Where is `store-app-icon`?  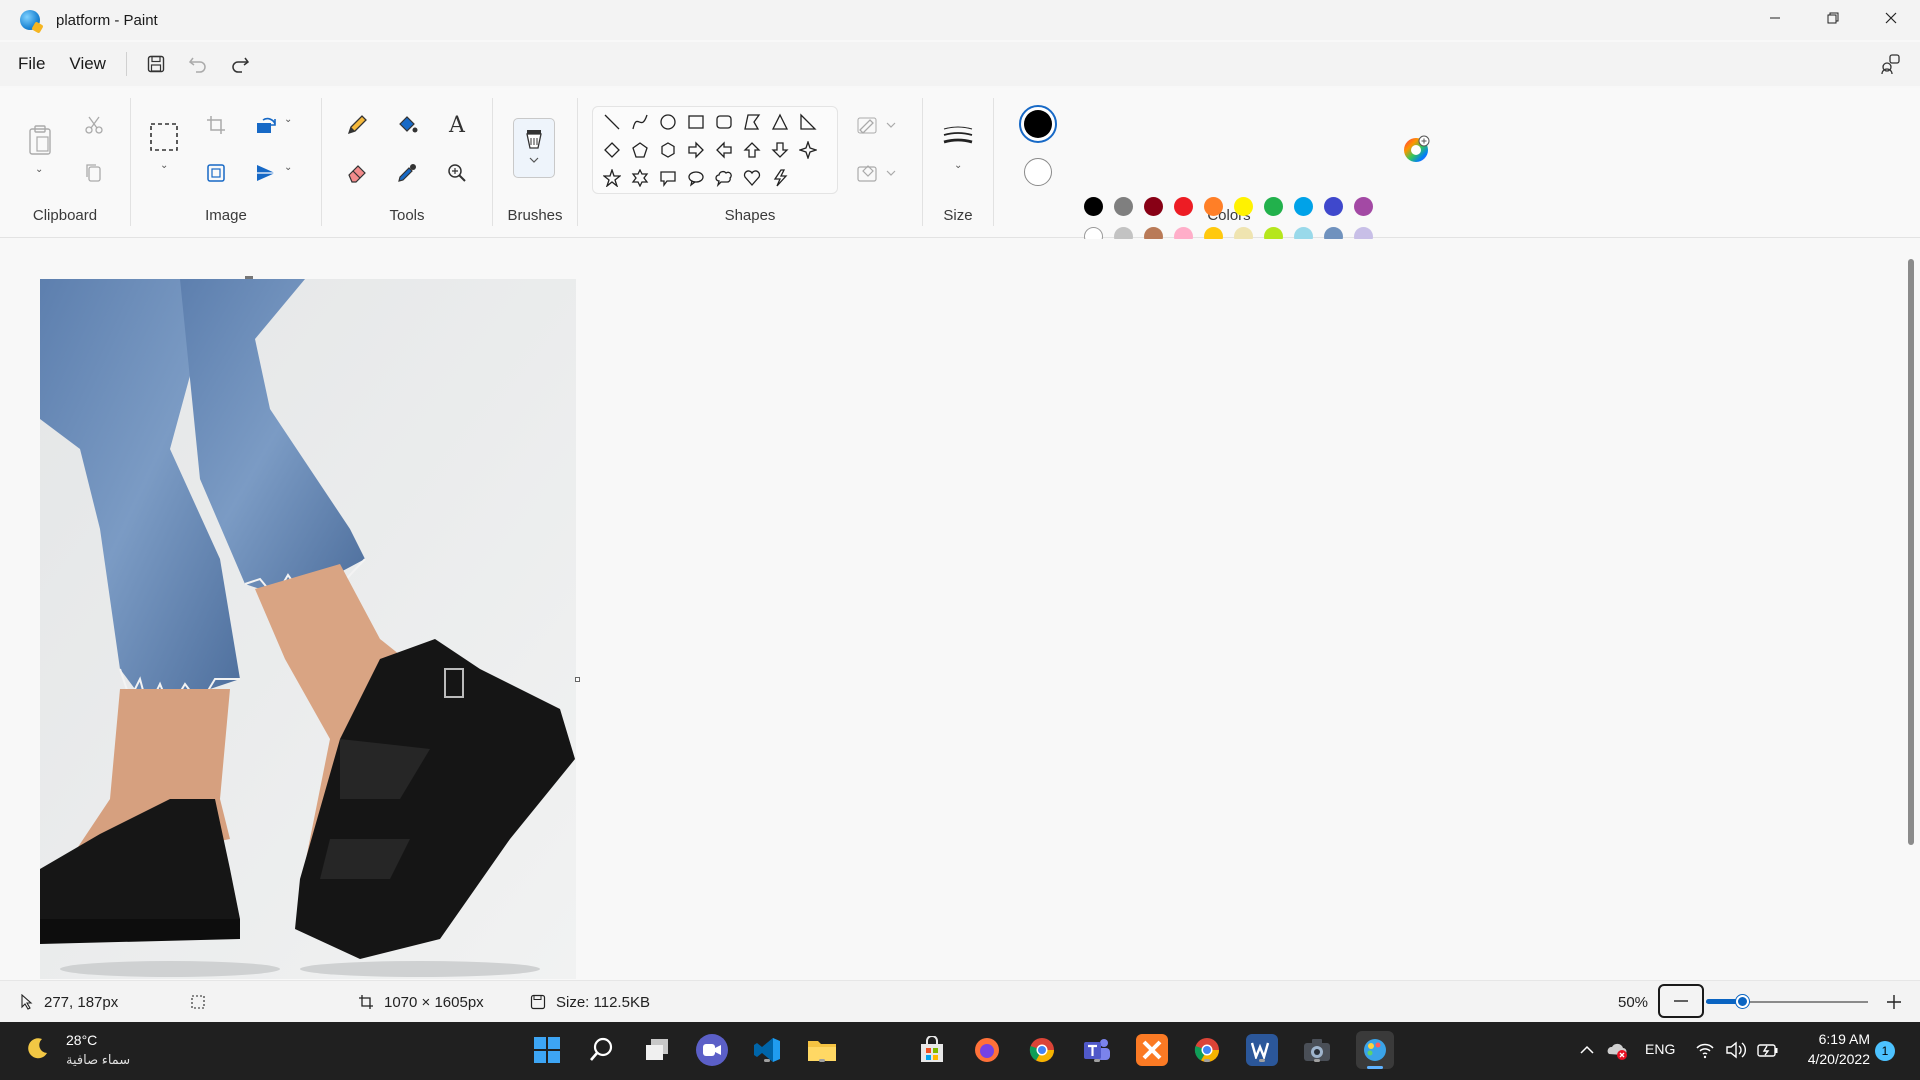
store-app-icon is located at coordinates (932, 1050).